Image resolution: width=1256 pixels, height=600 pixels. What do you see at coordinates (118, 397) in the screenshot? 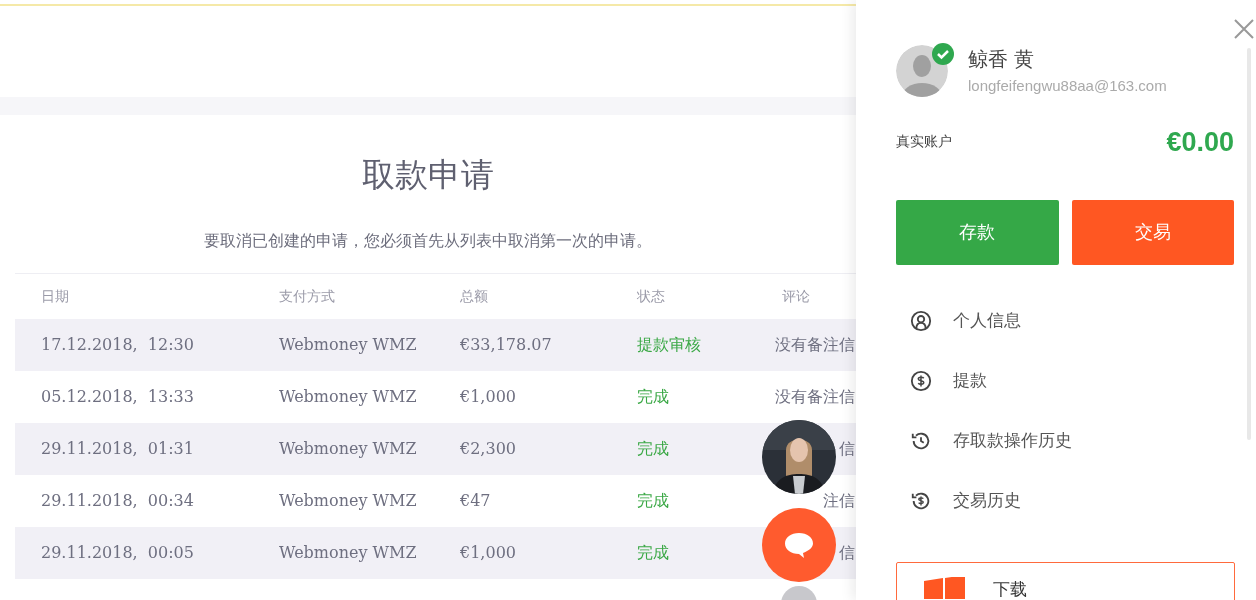
I see `date-cell-text: 05.12.2018, 13:33` at bounding box center [118, 397].